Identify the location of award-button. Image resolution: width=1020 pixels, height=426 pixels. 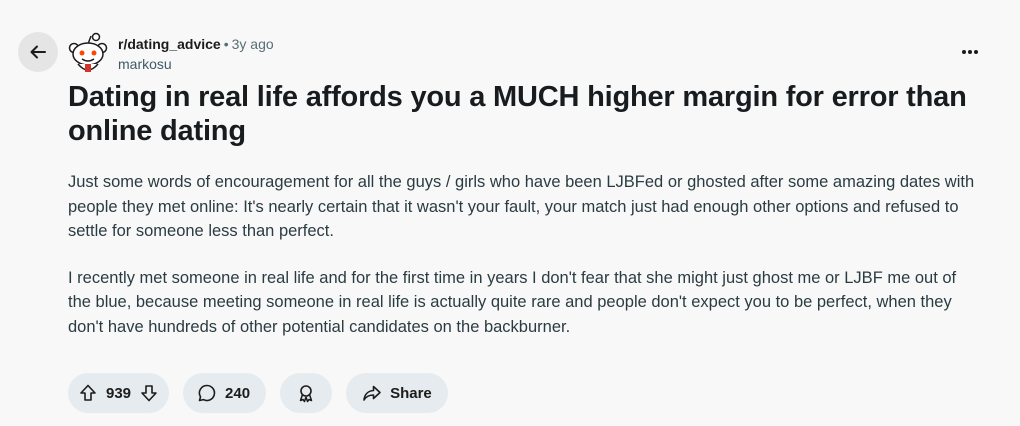
(306, 393).